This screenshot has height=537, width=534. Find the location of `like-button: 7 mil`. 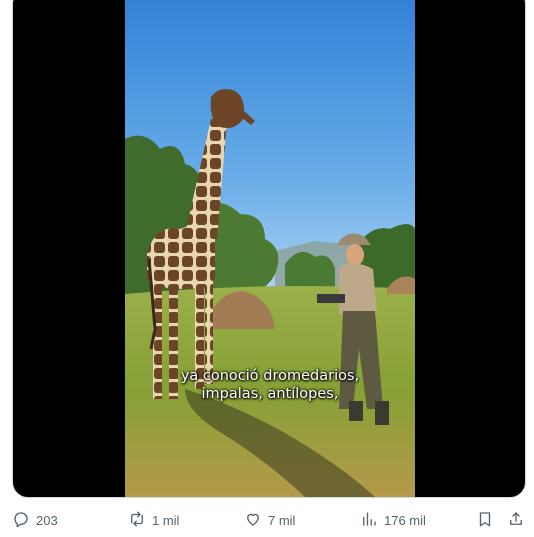

like-button: 7 mil is located at coordinates (269, 520).